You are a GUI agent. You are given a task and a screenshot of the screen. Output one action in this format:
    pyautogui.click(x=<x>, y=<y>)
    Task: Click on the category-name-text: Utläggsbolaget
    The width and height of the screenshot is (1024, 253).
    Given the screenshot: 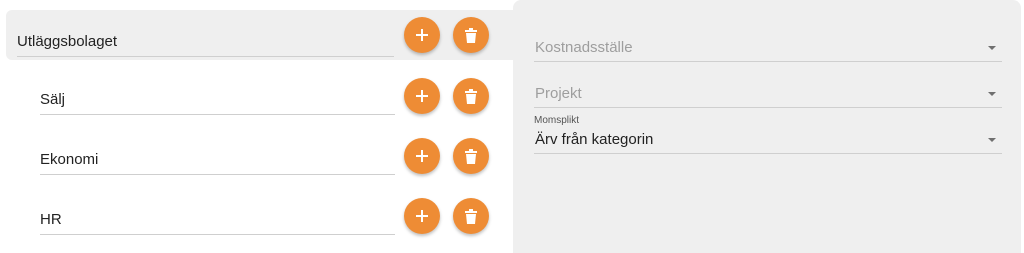 What is the action you would take?
    pyautogui.click(x=67, y=41)
    